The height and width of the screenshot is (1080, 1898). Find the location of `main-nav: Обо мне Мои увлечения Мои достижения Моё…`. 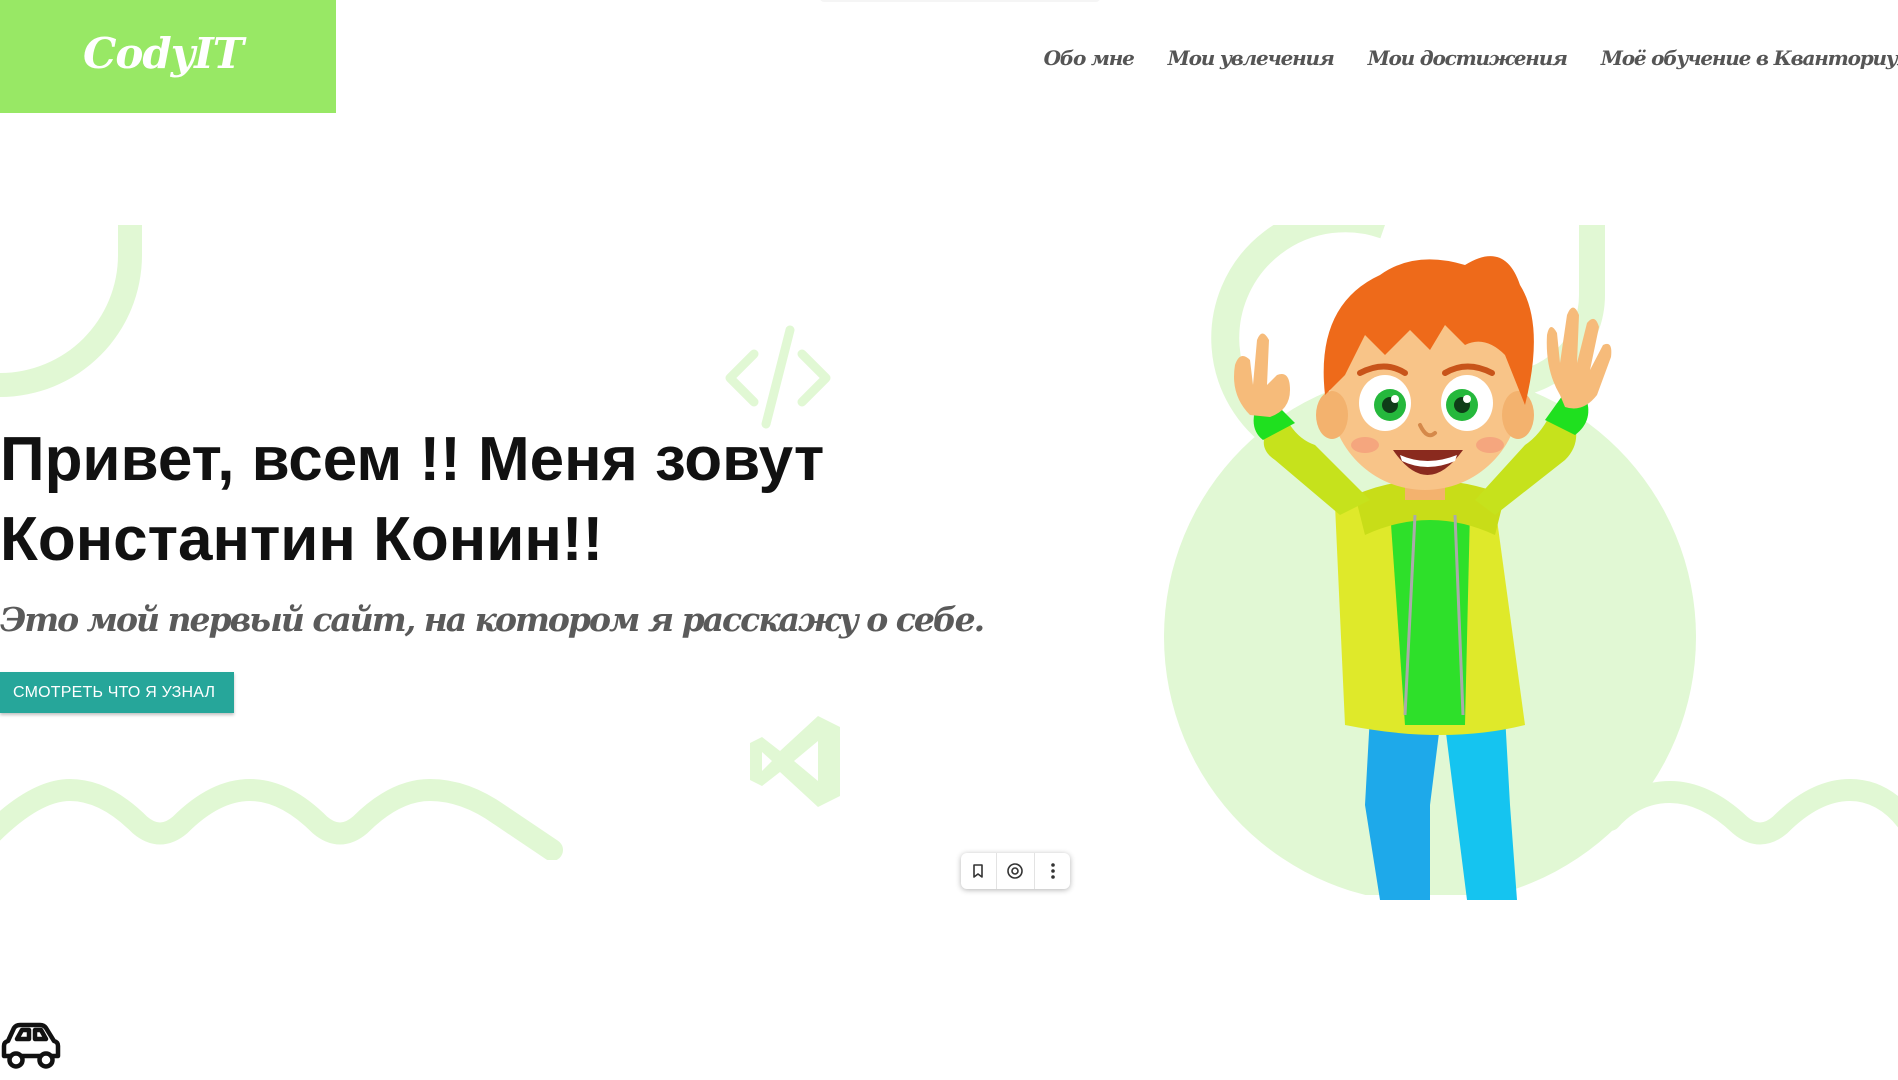

main-nav: Обо мне Мои увлечения Мои достижения Моё… is located at coordinates (1471, 58).